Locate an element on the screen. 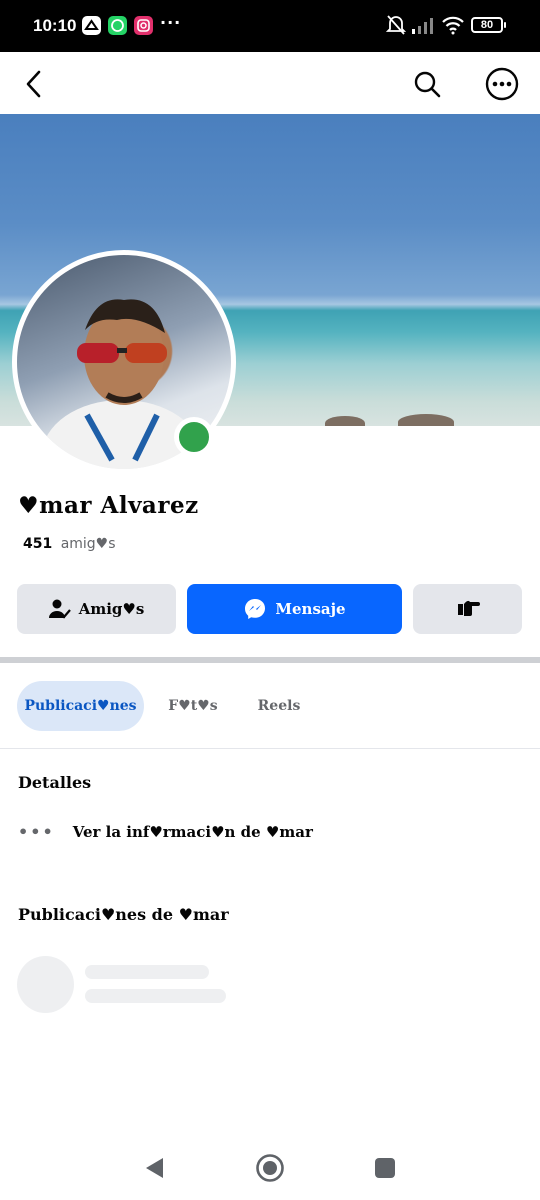 The height and width of the screenshot is (1200, 540). more-options-icon is located at coordinates (502, 84).